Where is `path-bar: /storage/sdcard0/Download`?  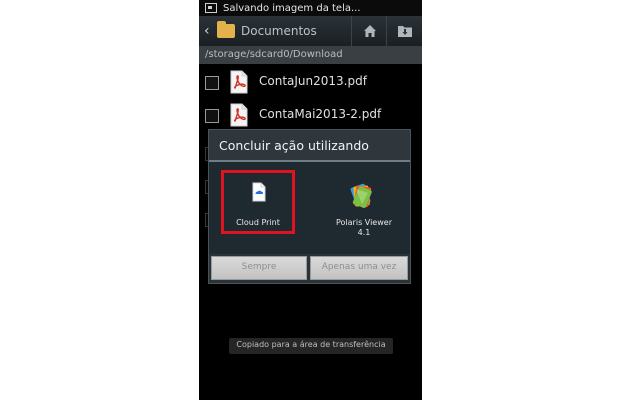 path-bar: /storage/sdcard0/Download is located at coordinates (310, 55).